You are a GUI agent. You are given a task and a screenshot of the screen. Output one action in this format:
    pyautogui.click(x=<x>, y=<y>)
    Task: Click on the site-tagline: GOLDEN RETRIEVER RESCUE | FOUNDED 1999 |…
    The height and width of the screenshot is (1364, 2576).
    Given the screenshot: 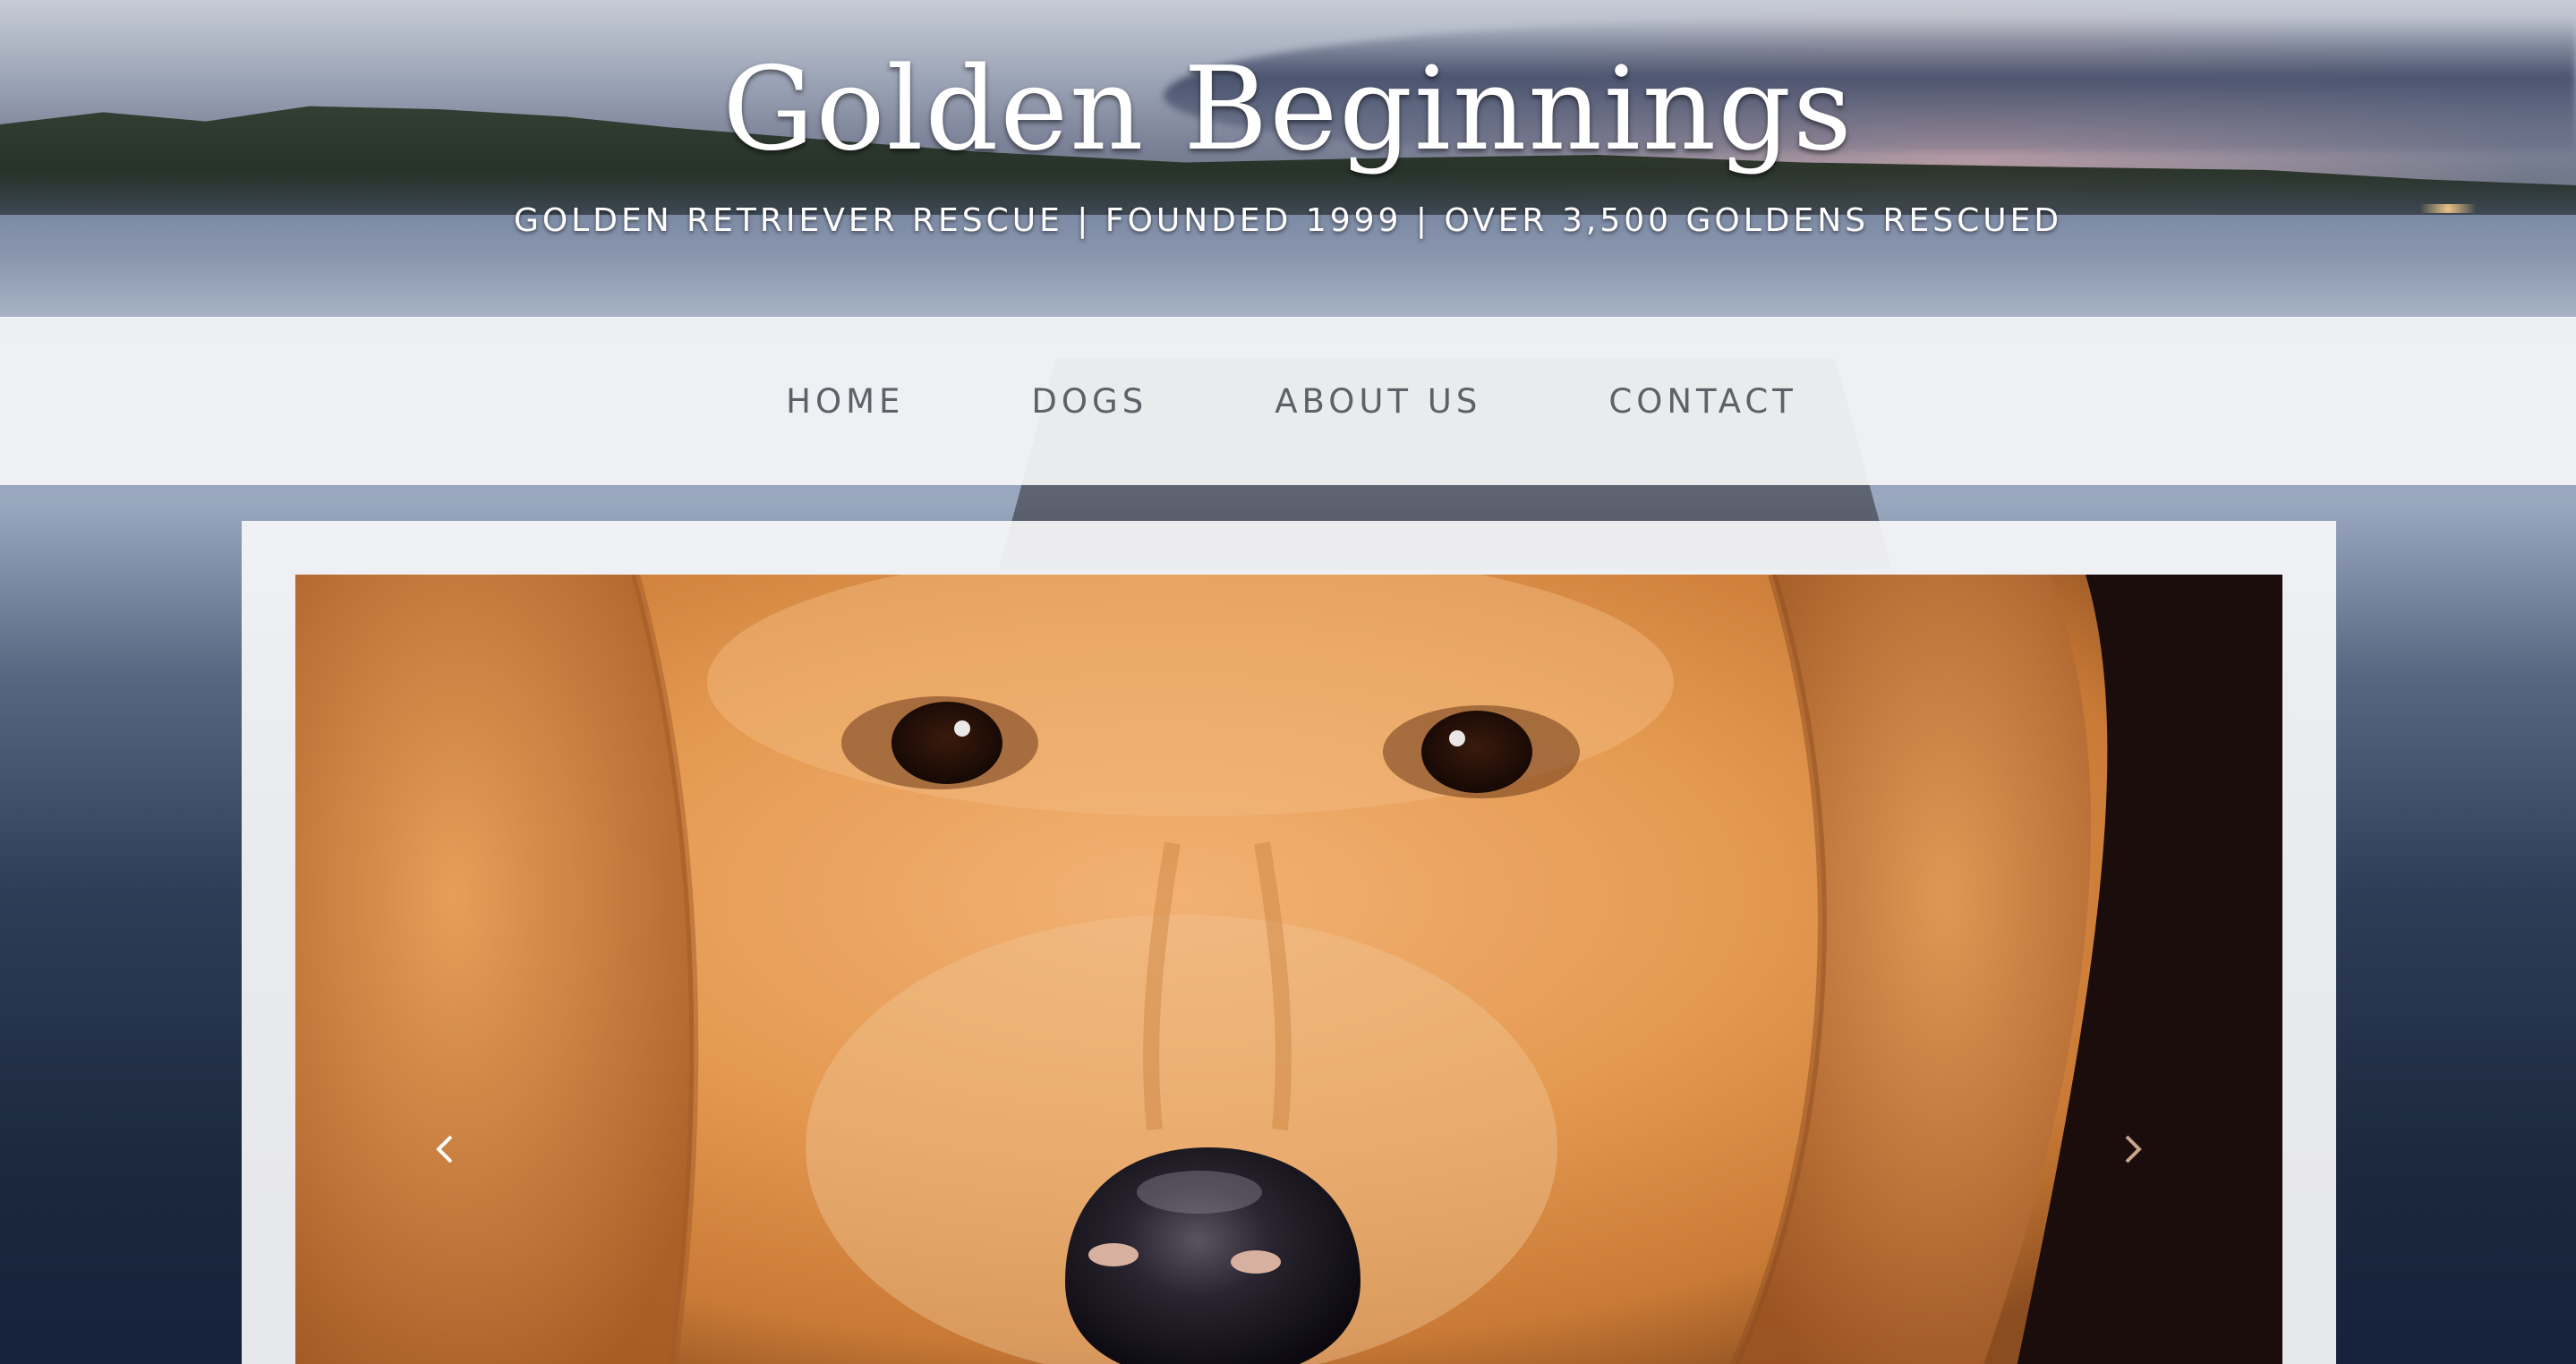 What is the action you would take?
    pyautogui.click(x=1288, y=220)
    